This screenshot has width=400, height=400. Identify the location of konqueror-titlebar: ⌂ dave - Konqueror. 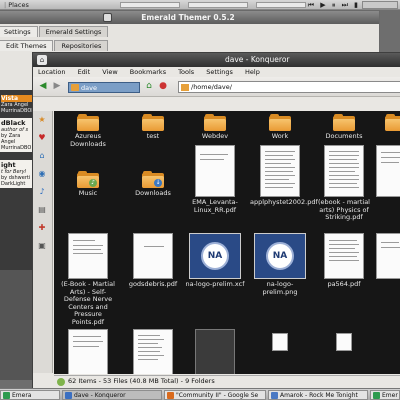
(216, 60).